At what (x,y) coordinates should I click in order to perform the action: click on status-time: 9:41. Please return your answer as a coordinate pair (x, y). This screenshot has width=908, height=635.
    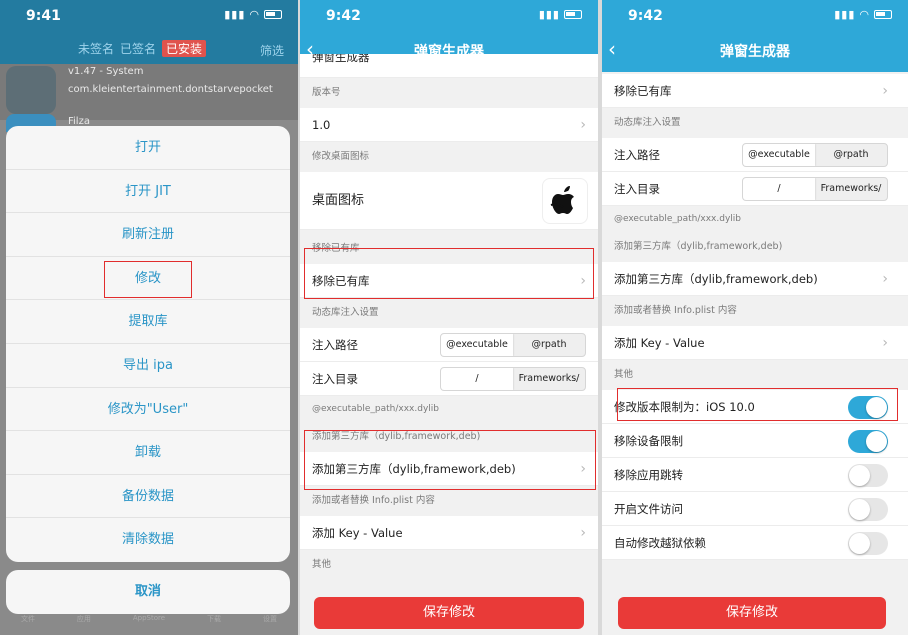
    Looking at the image, I should click on (43, 16).